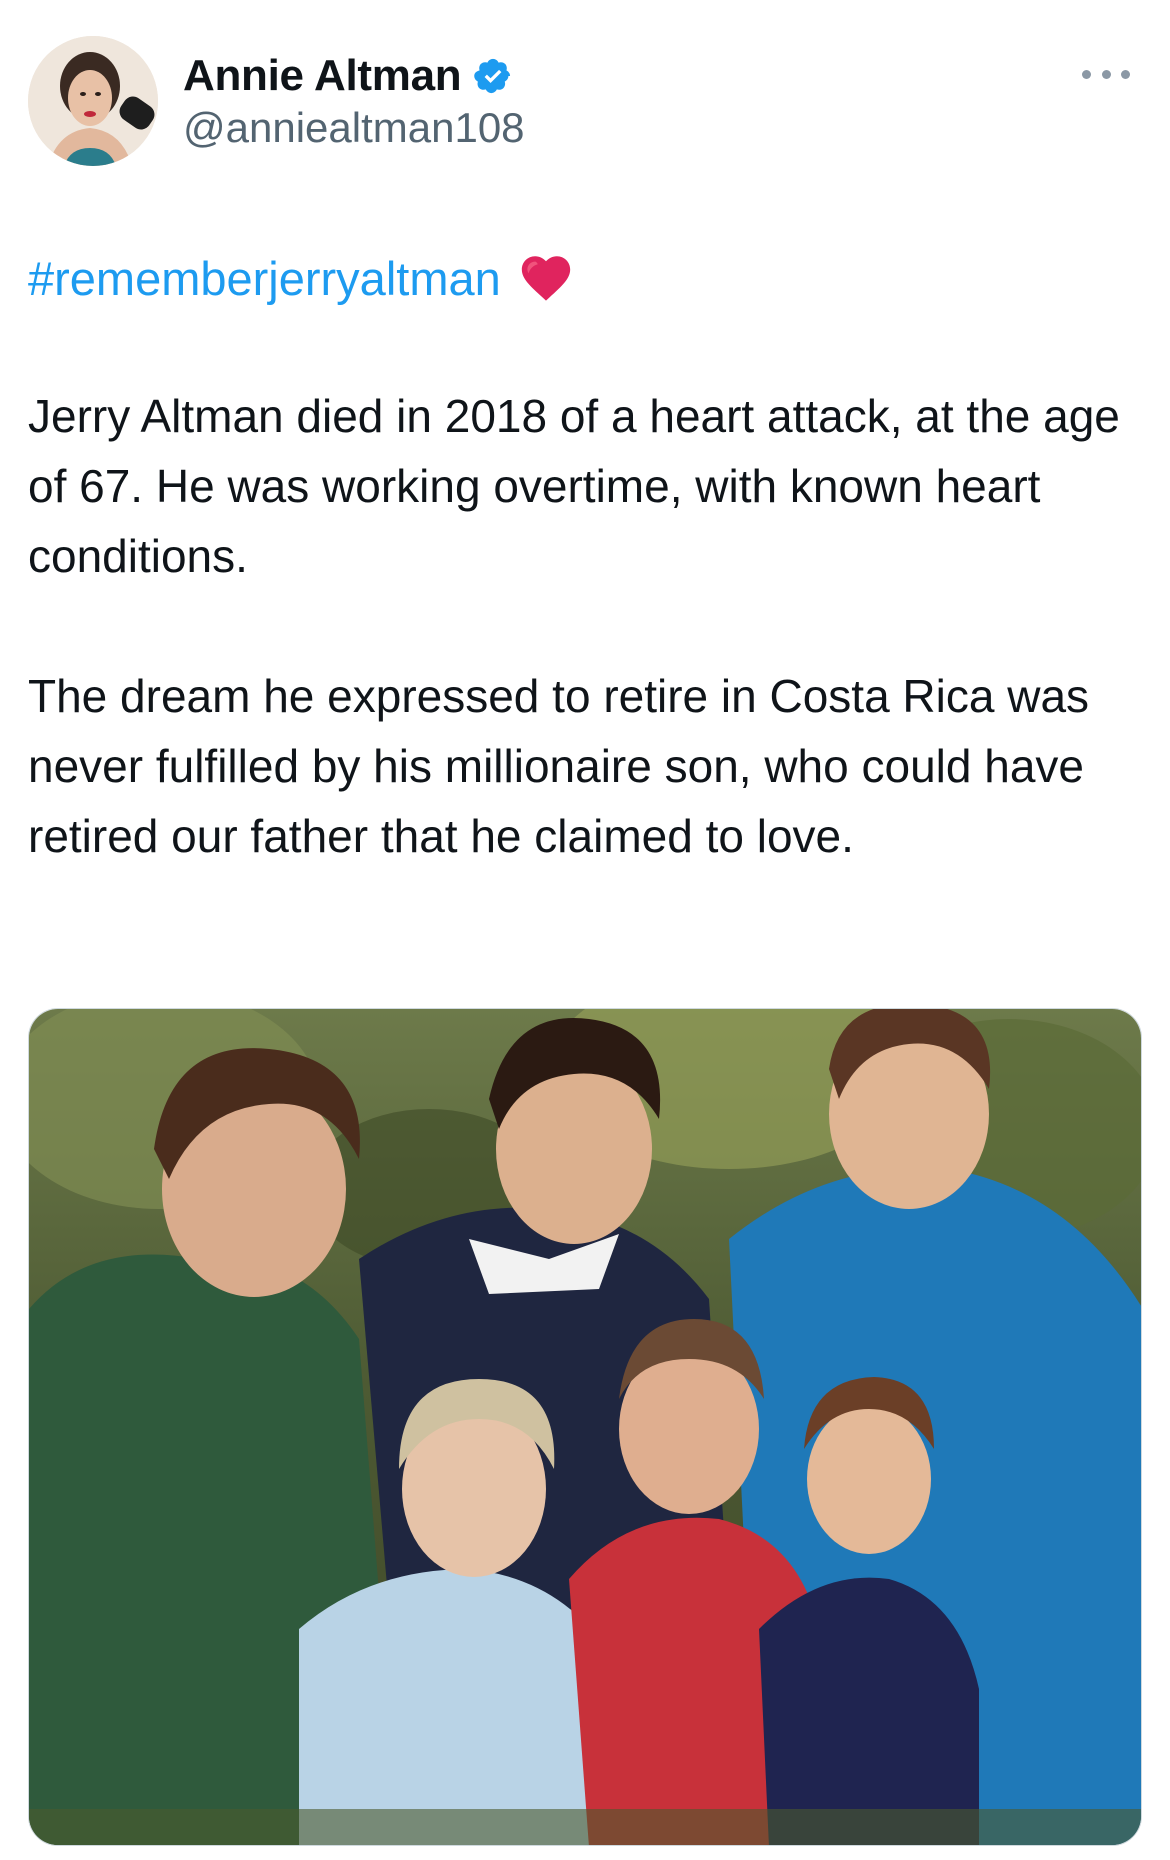 Image resolution: width=1170 pixels, height=1860 pixels. What do you see at coordinates (585, 95) in the screenshot?
I see `tweet-header: Annie Altman @anniealtman108` at bounding box center [585, 95].